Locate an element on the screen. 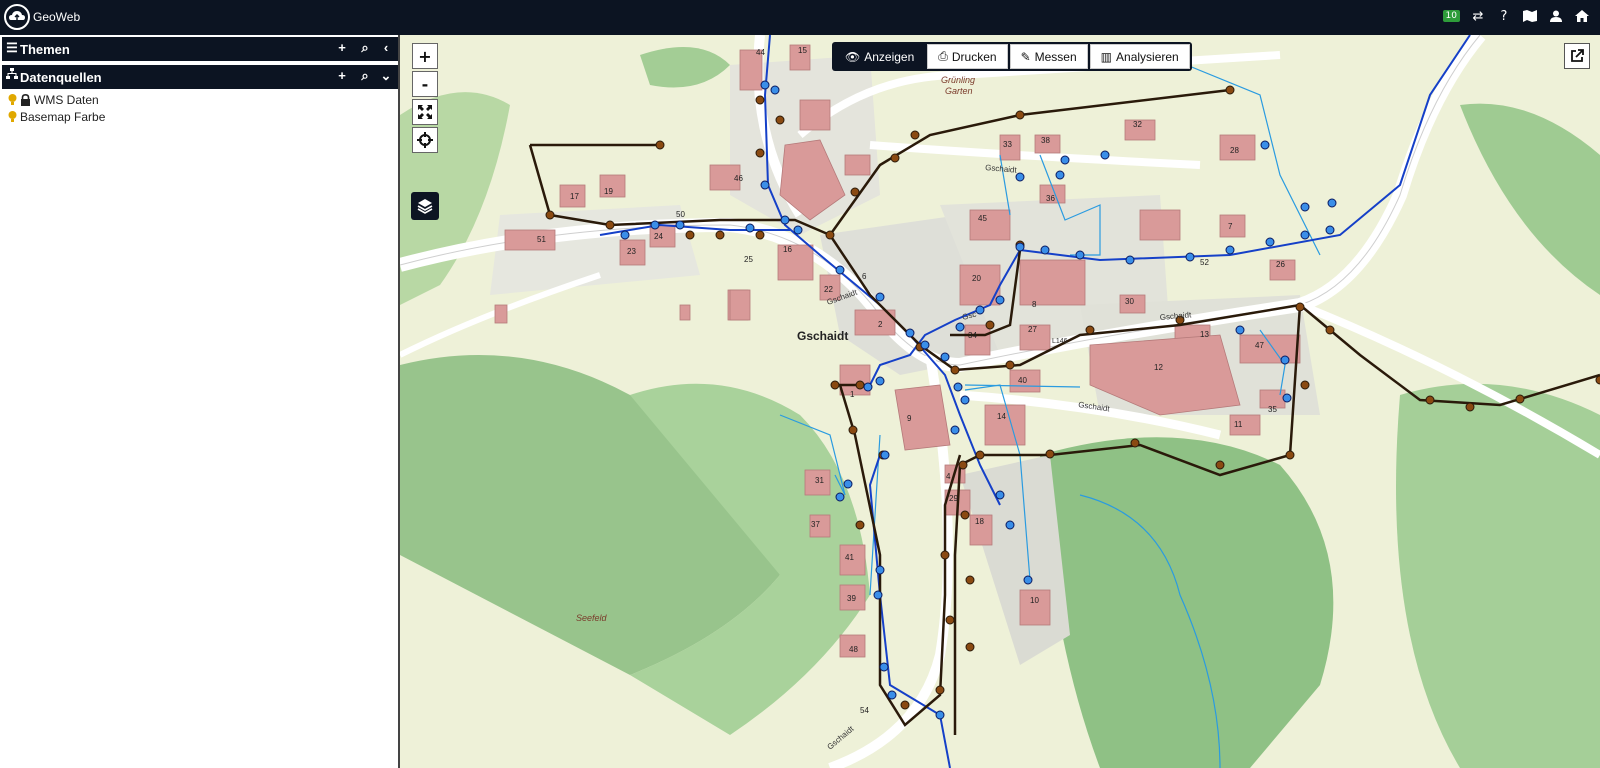  house-number: 35 is located at coordinates (1272, 409).